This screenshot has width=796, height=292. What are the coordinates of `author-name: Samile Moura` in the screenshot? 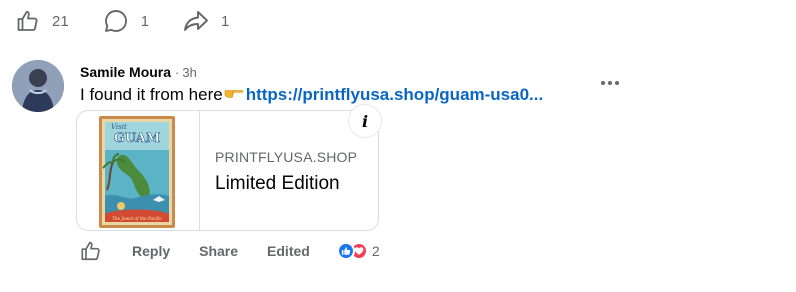 It's located at (125, 72).